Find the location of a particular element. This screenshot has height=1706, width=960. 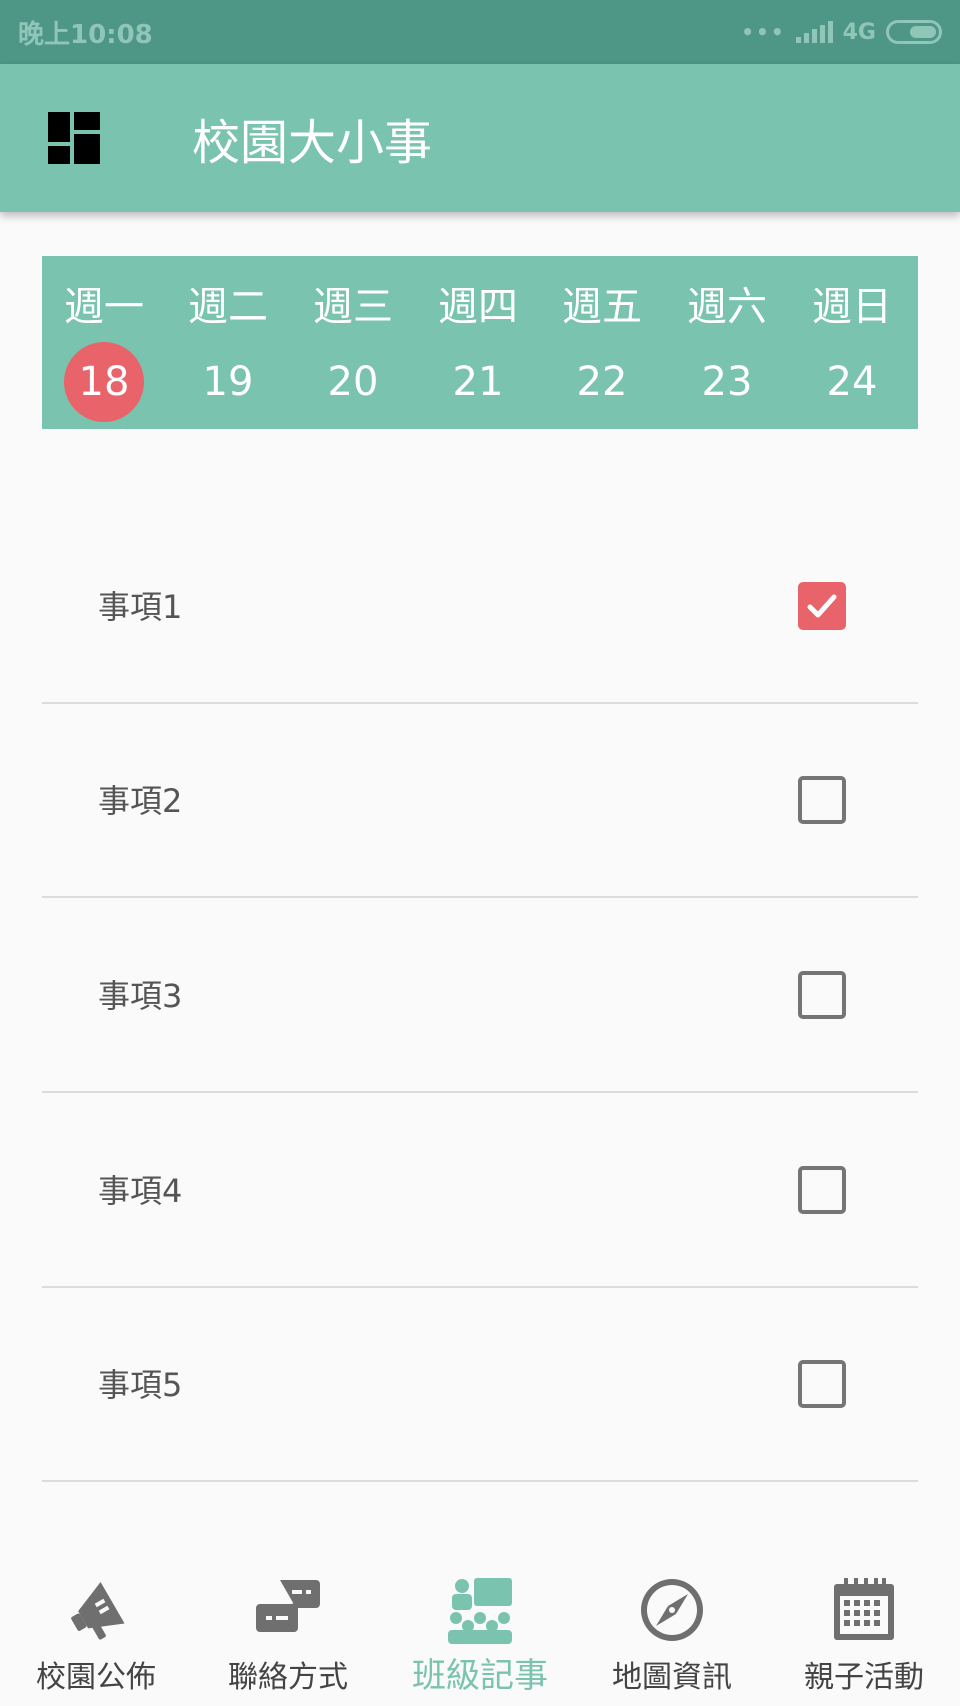

status-bar: 晚上10:08 ••• 4G is located at coordinates (480, 32).